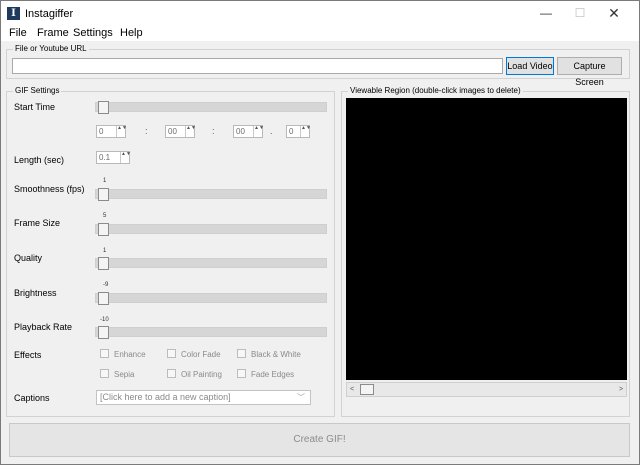 The width and height of the screenshot is (640, 465). I want to click on black-white-checkbox, so click(241, 353).